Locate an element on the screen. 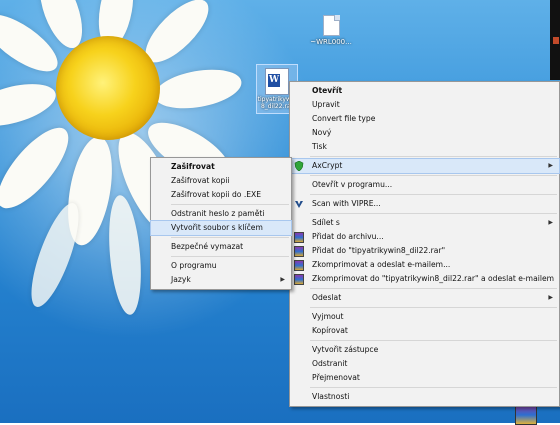 The height and width of the screenshot is (425, 560). submenu-item-encrypt-copy-exe: Zašifrovat kopii do .EXE is located at coordinates (221, 195).